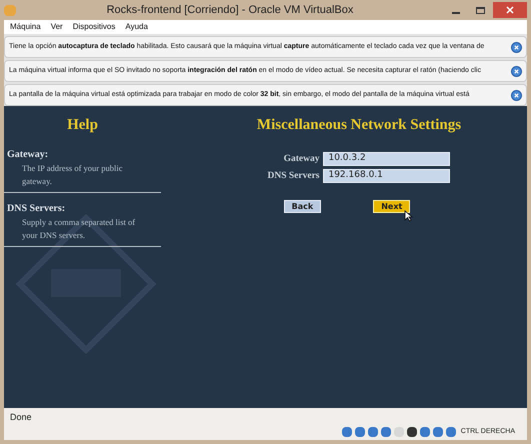 The image size is (531, 444). What do you see at coordinates (230, 10) in the screenshot?
I see `window-title: Rocks-frontend [Corriendo] - Oracle VM VirtualBox` at bounding box center [230, 10].